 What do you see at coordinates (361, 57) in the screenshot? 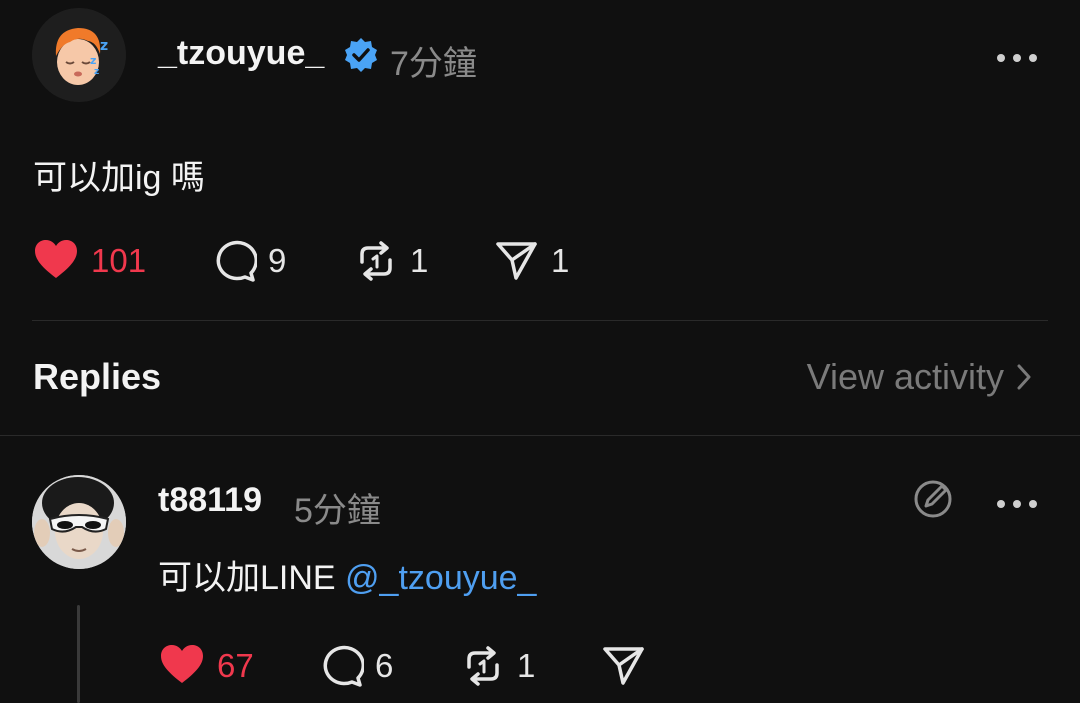
I see `verified-icon` at bounding box center [361, 57].